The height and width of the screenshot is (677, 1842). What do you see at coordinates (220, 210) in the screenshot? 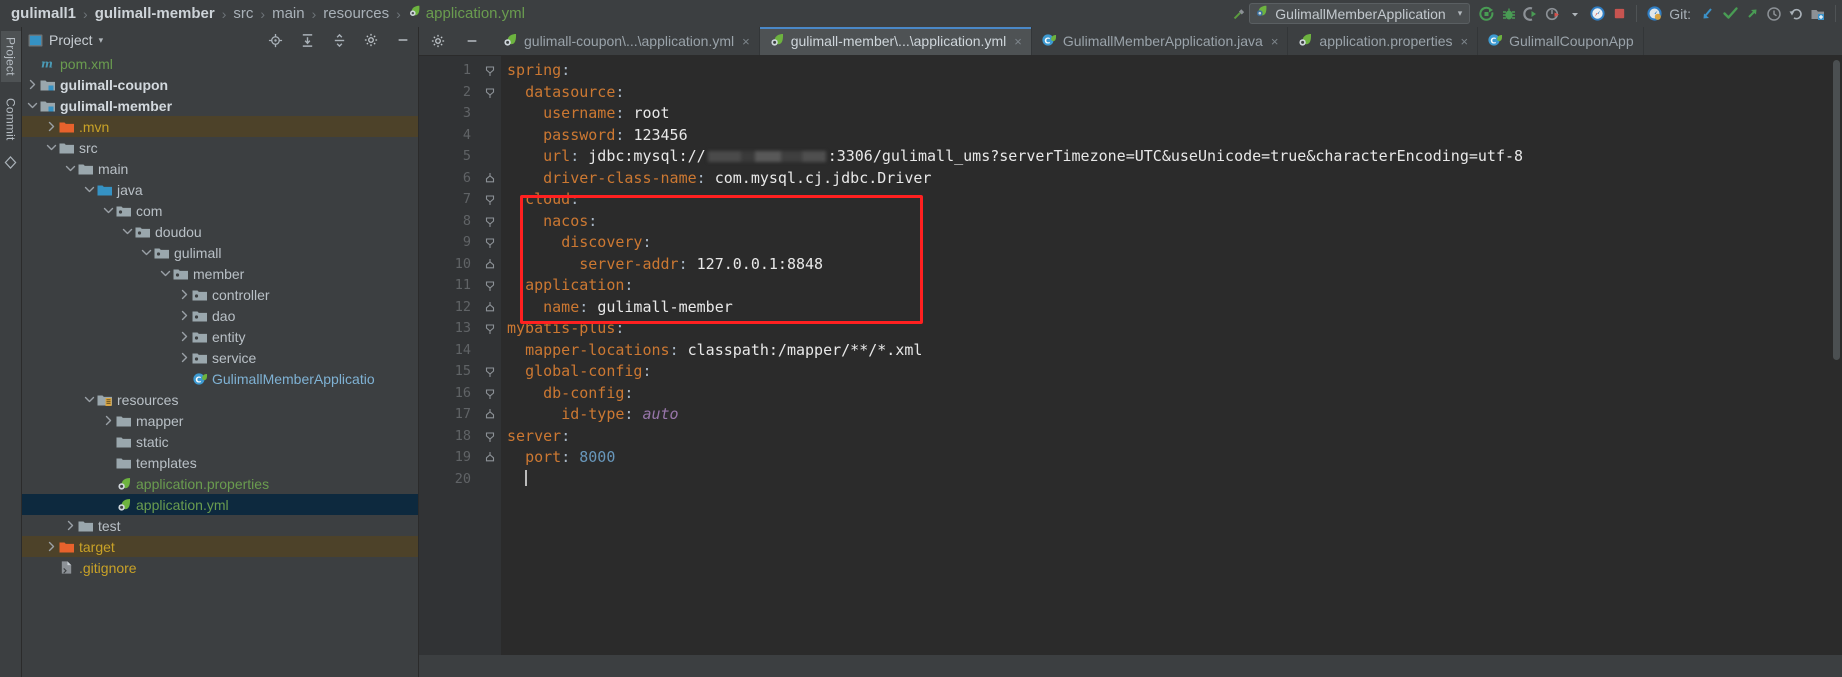
I see `tree-node-com: com` at bounding box center [220, 210].